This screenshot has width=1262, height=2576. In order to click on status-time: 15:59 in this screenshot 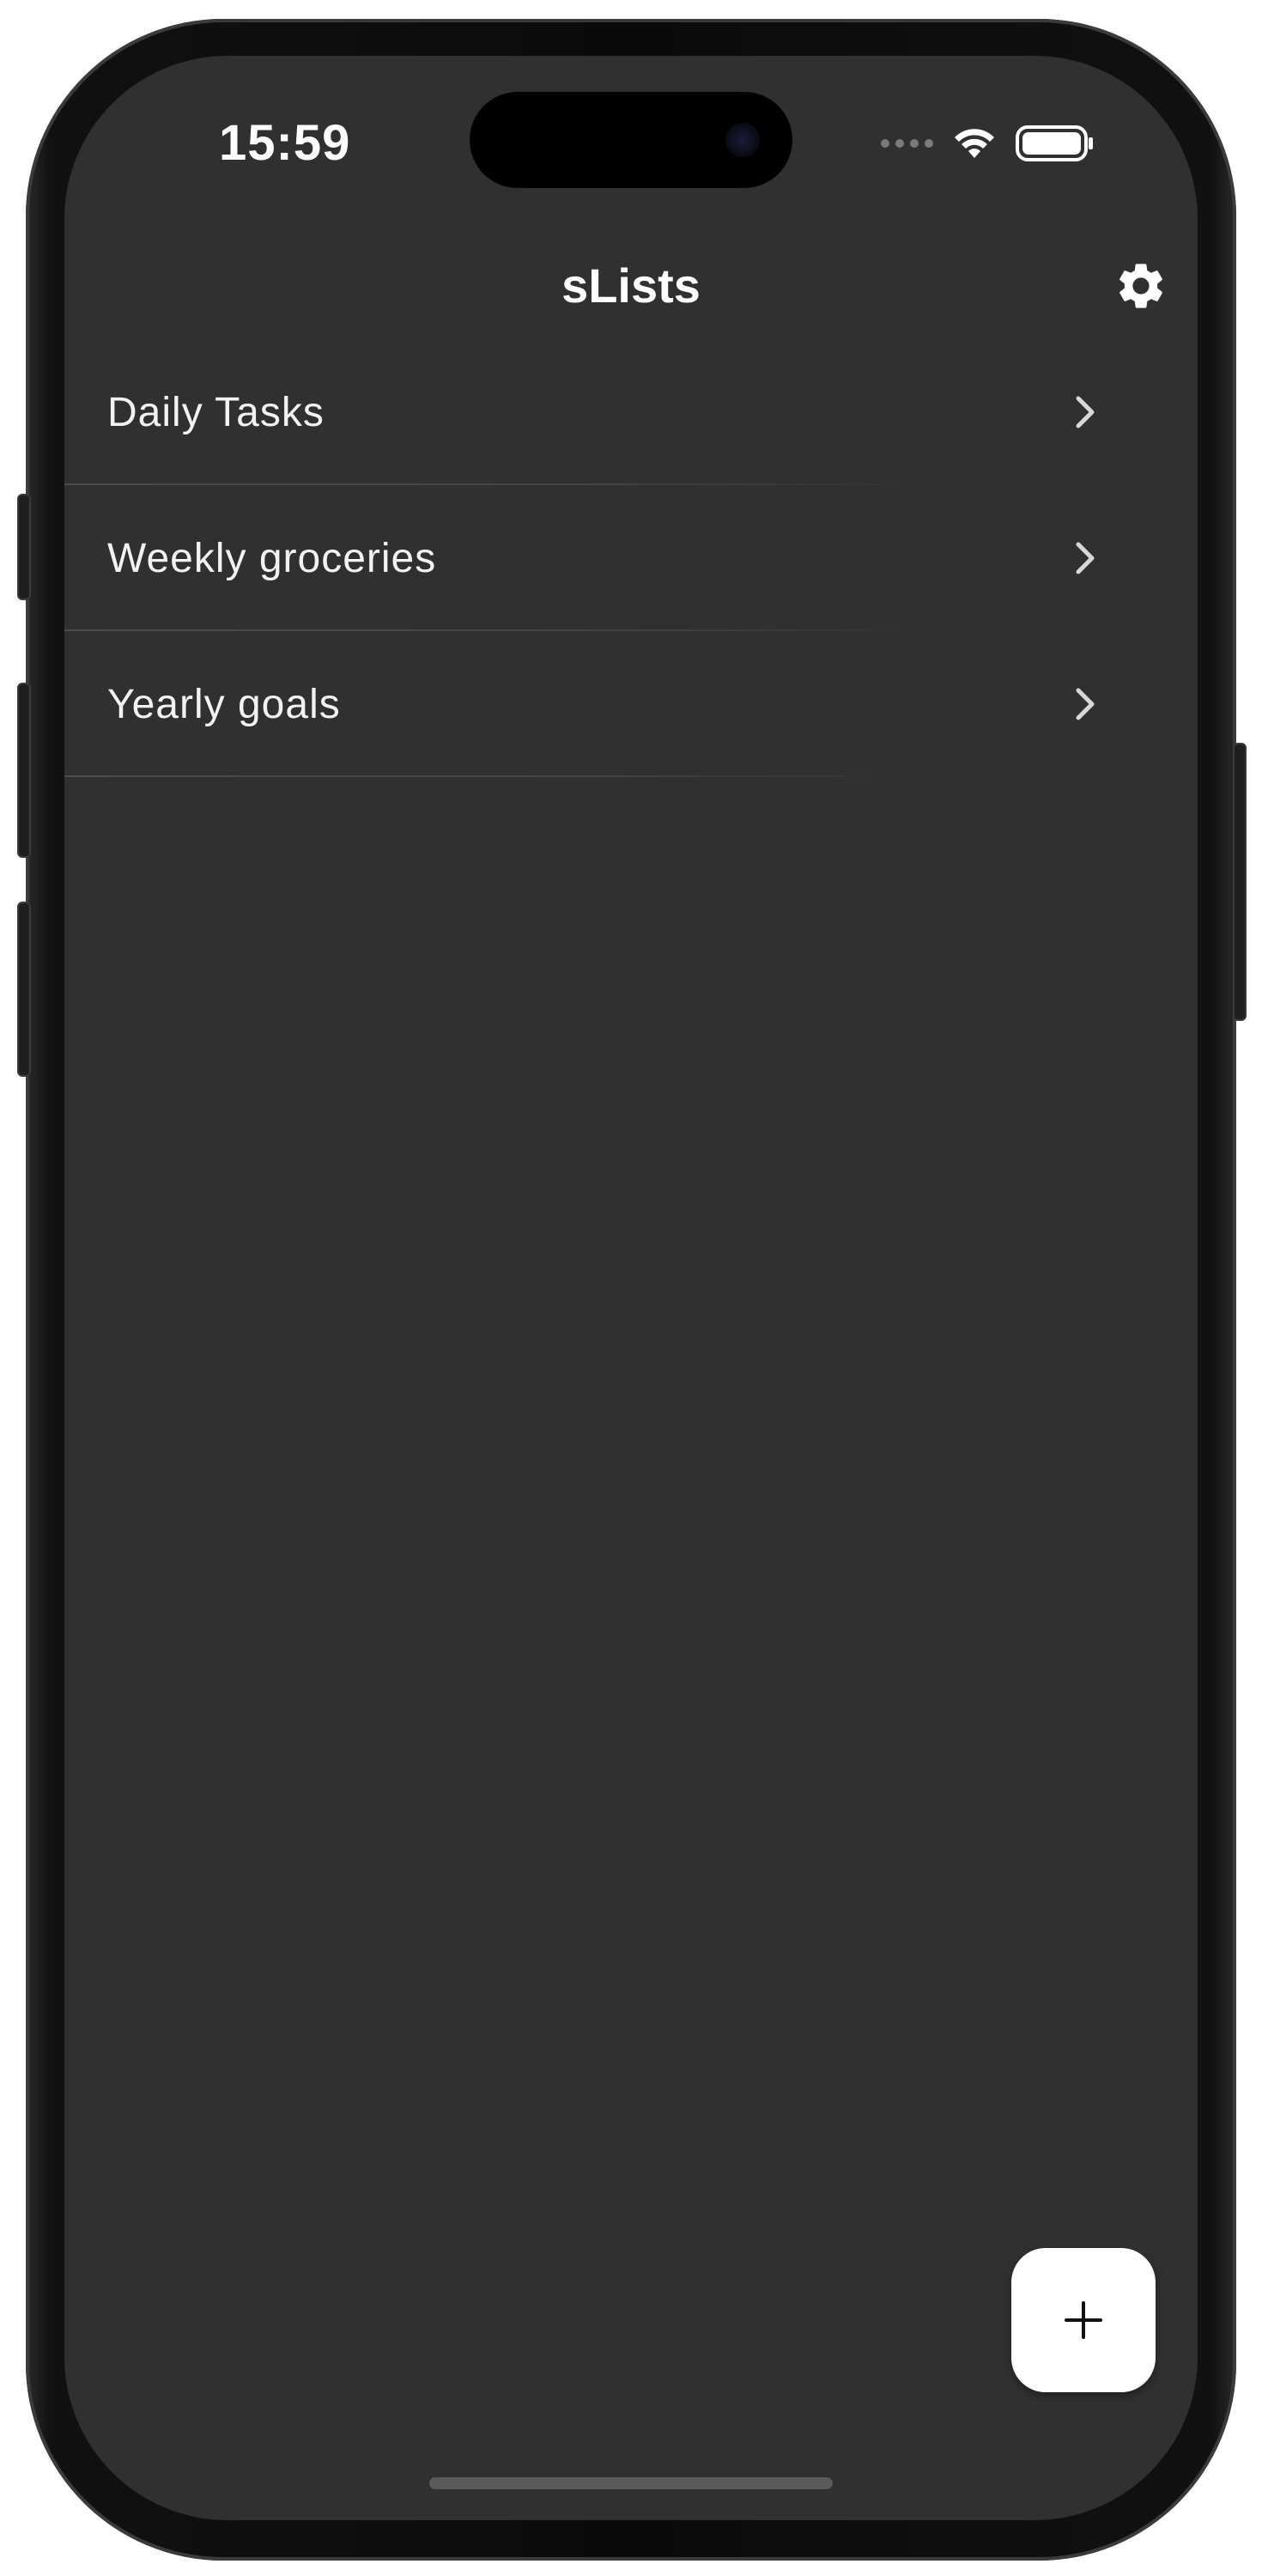, I will do `click(285, 143)`.